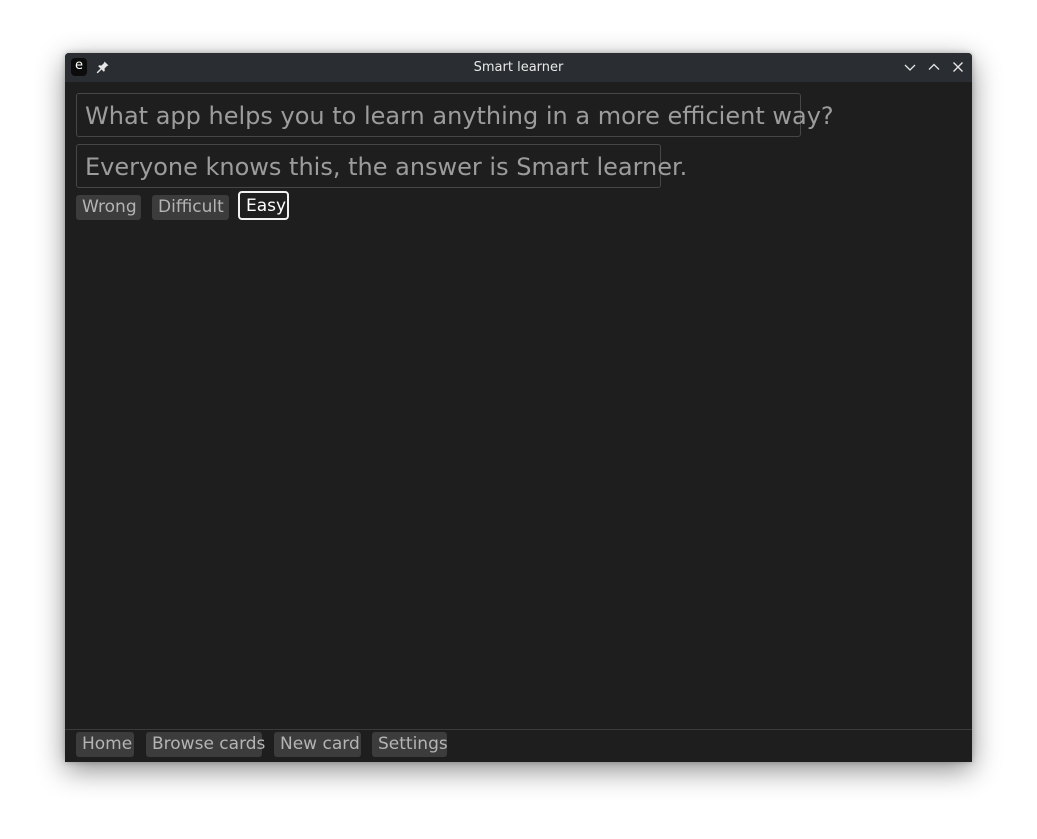 The width and height of the screenshot is (1037, 839). I want to click on easy-button: Easy, so click(263, 205).